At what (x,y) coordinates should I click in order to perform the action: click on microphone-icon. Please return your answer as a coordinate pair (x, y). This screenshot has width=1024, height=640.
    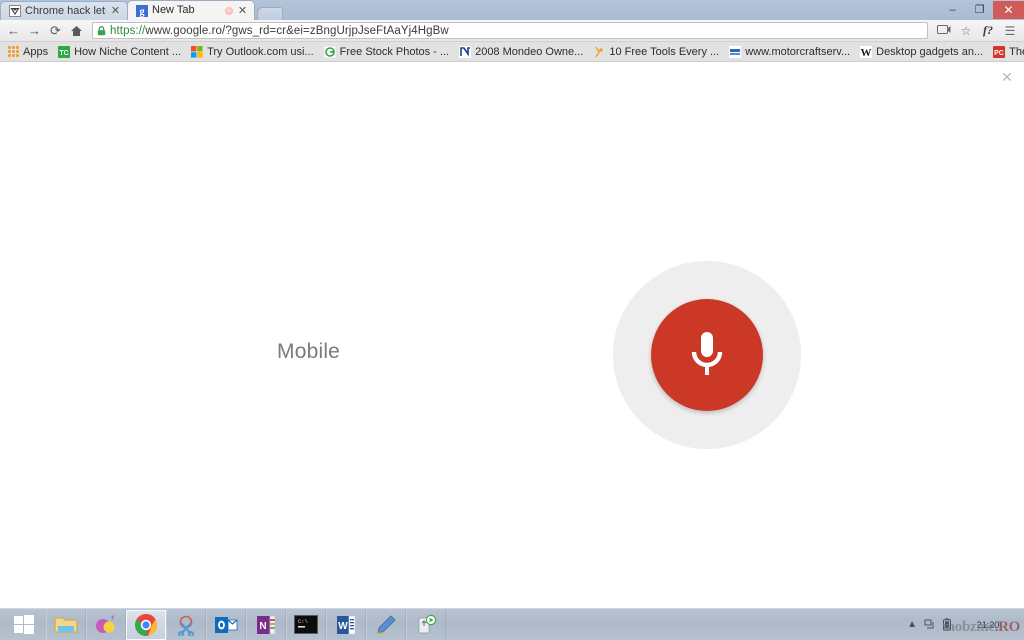
    Looking at the image, I should click on (707, 353).